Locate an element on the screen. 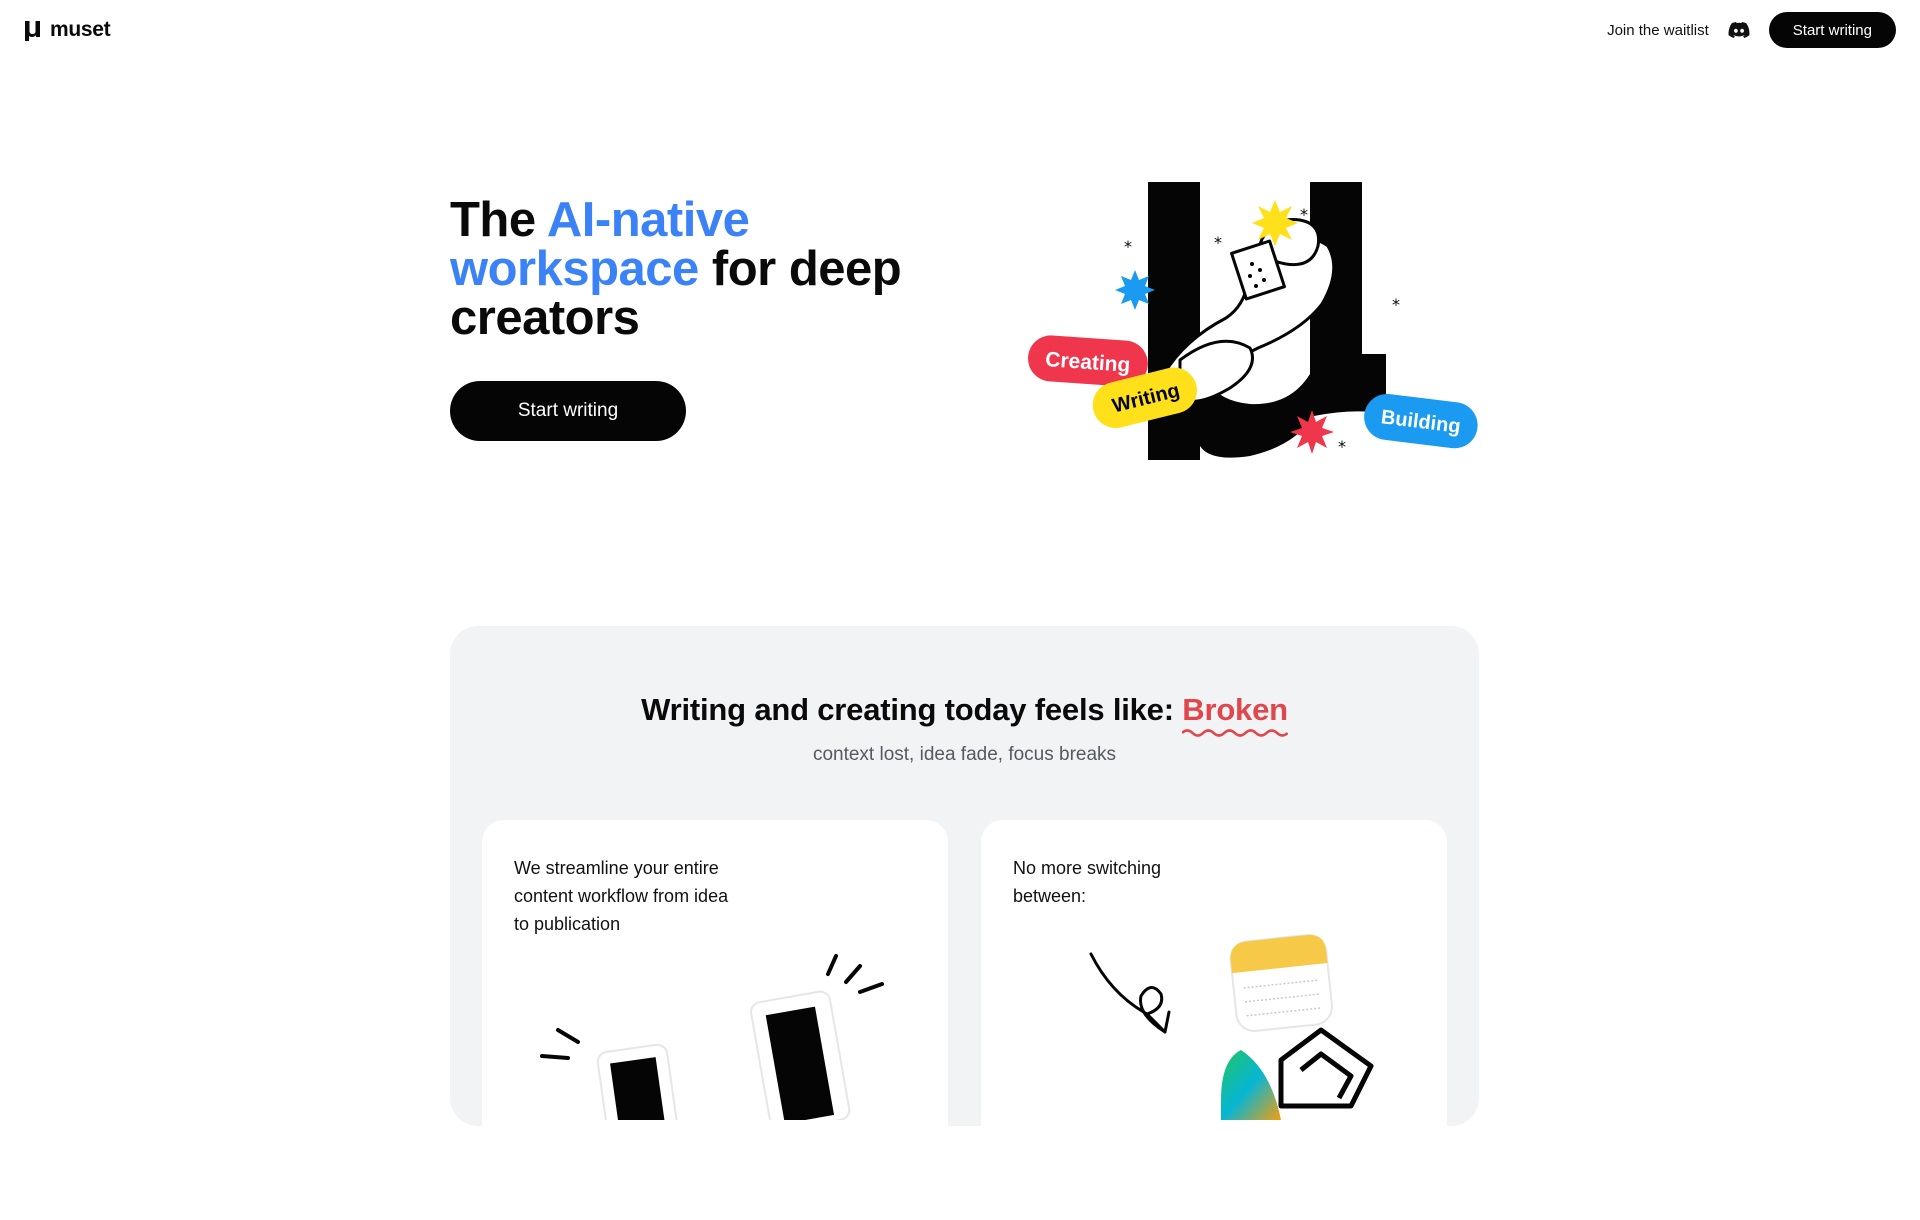 This screenshot has height=1220, width=1920. hero-title-pre: The is located at coordinates (498, 220).